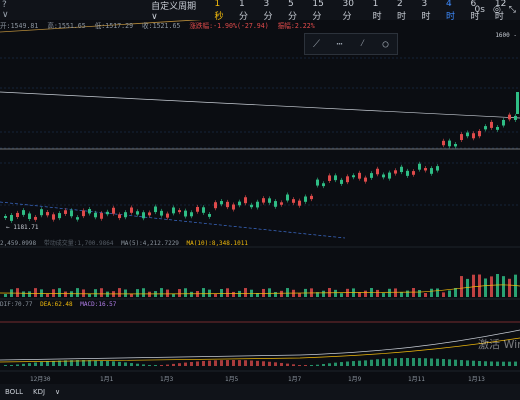  What do you see at coordinates (317, 44) in the screenshot?
I see `trend-line-icon: ⟋` at bounding box center [317, 44].